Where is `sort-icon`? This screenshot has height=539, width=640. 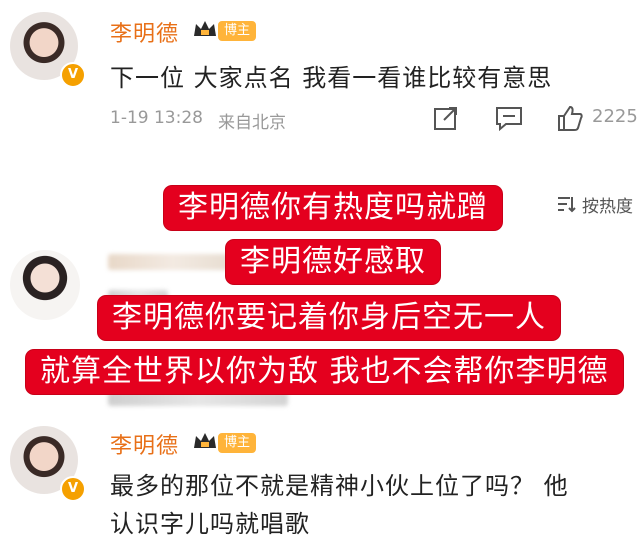 sort-icon is located at coordinates (566, 204).